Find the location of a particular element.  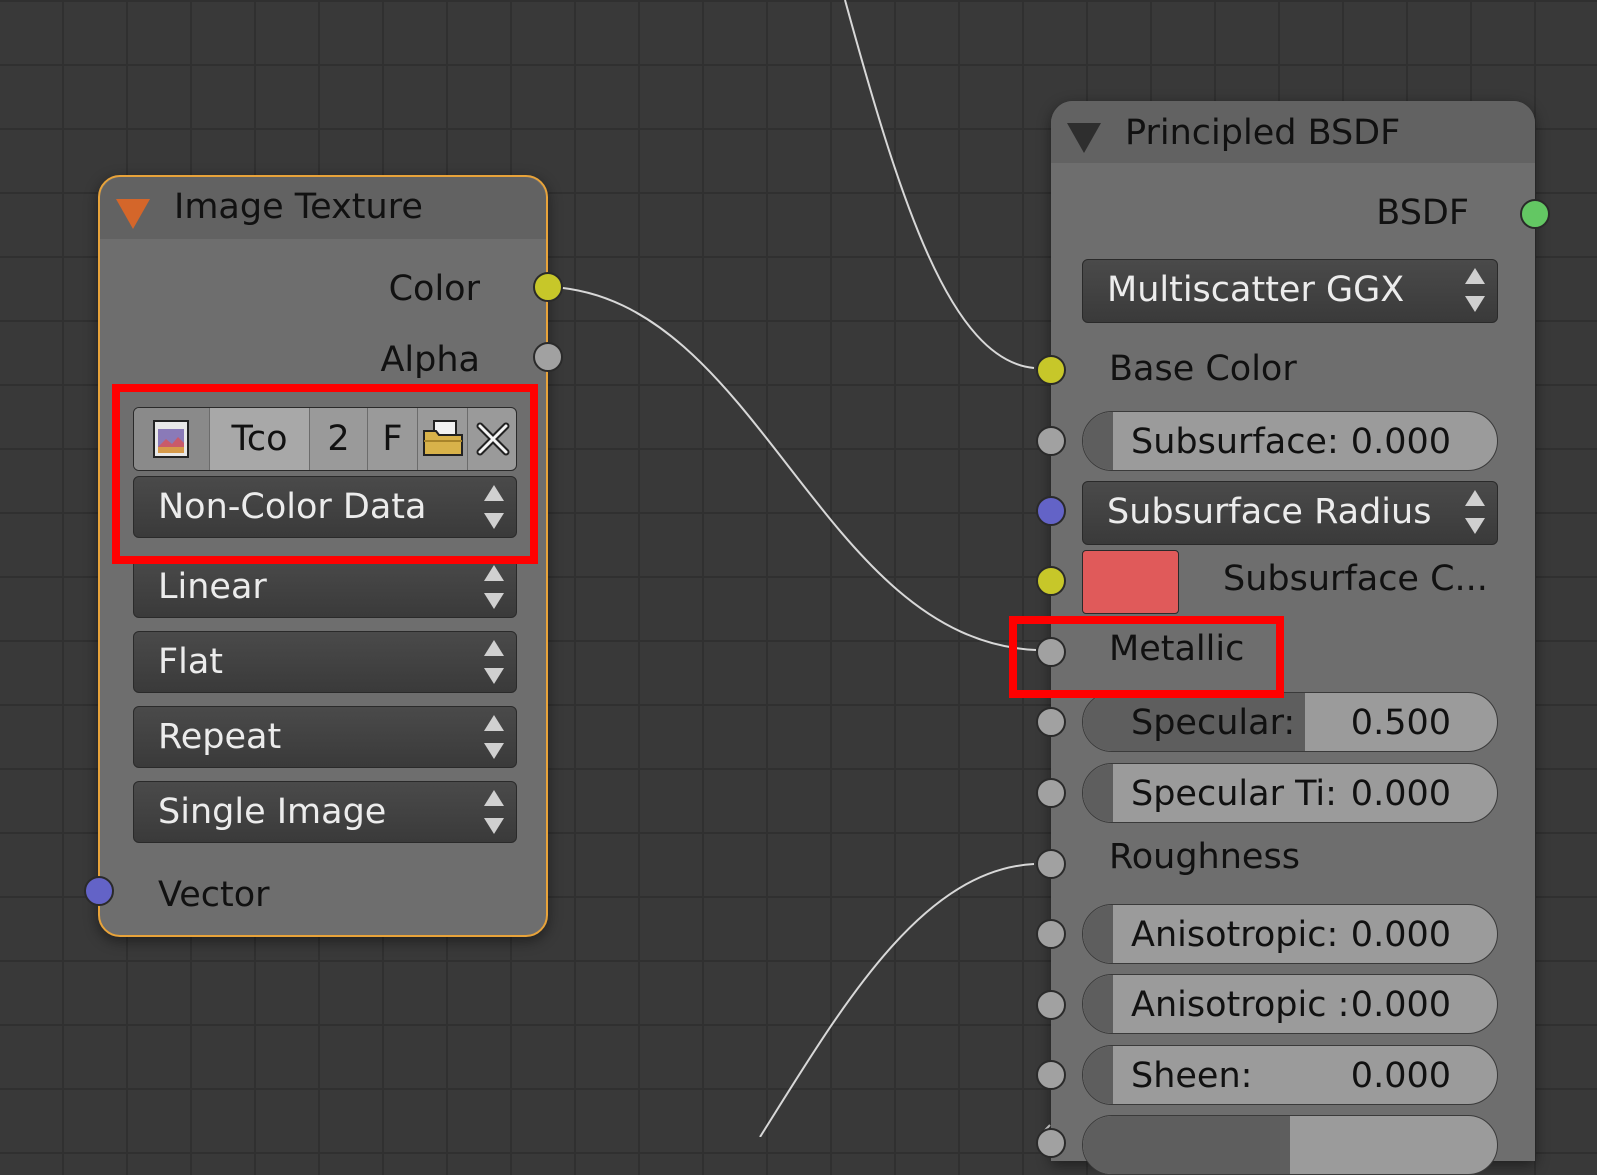

subsurface-color-swatch is located at coordinates (1130, 582).